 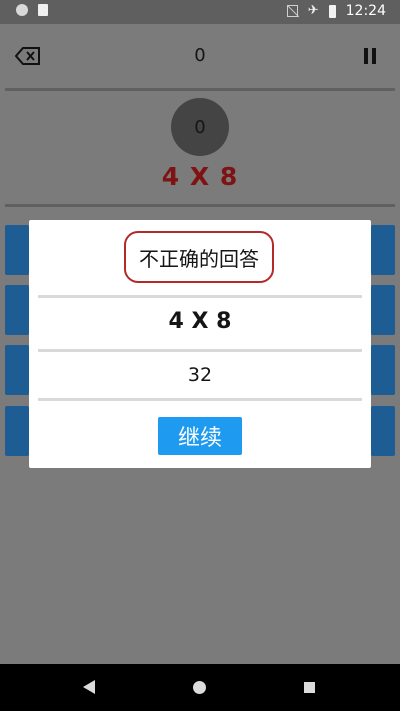 What do you see at coordinates (200, 55) in the screenshot?
I see `score-display: 0` at bounding box center [200, 55].